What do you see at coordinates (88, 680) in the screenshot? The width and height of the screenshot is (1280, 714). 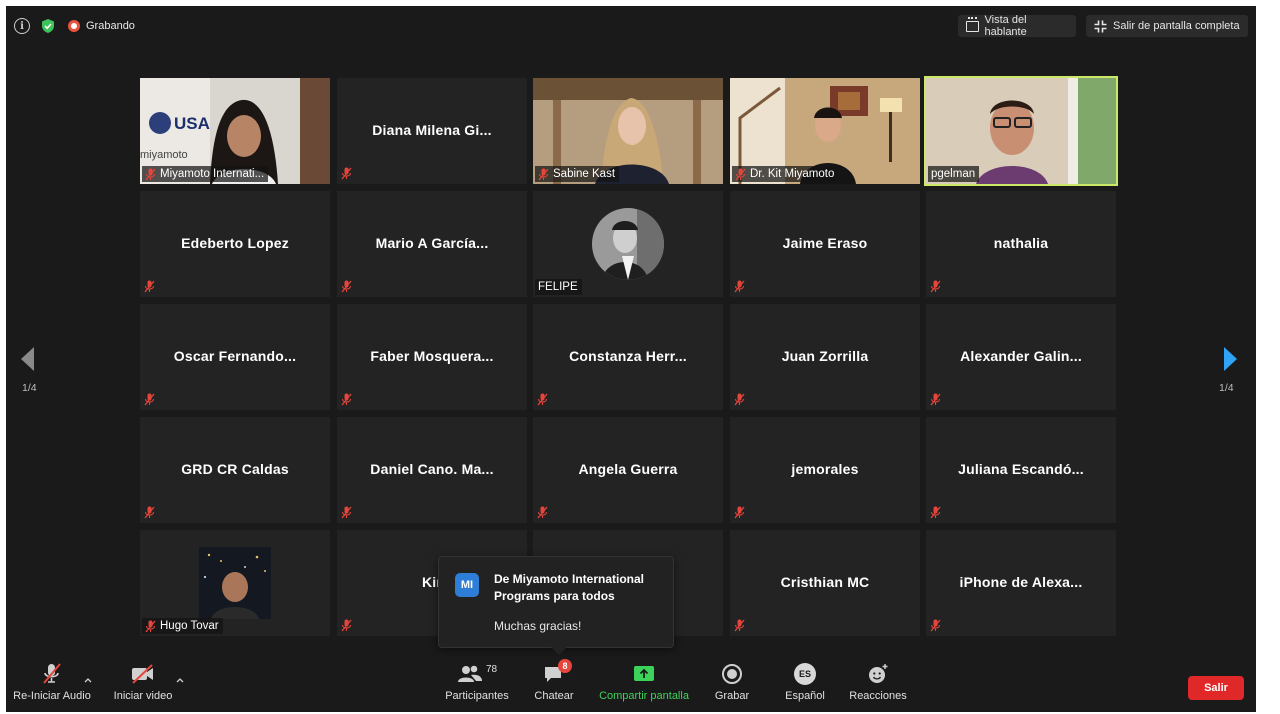 I see `audio-options-chevron-icon` at bounding box center [88, 680].